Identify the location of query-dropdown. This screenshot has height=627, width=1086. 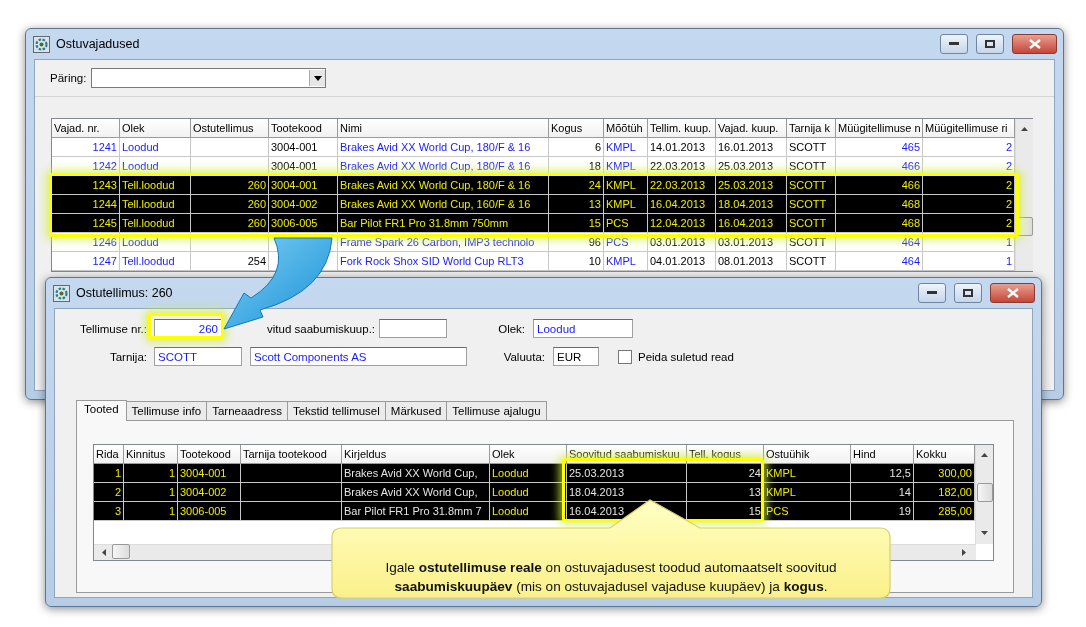
(209, 78).